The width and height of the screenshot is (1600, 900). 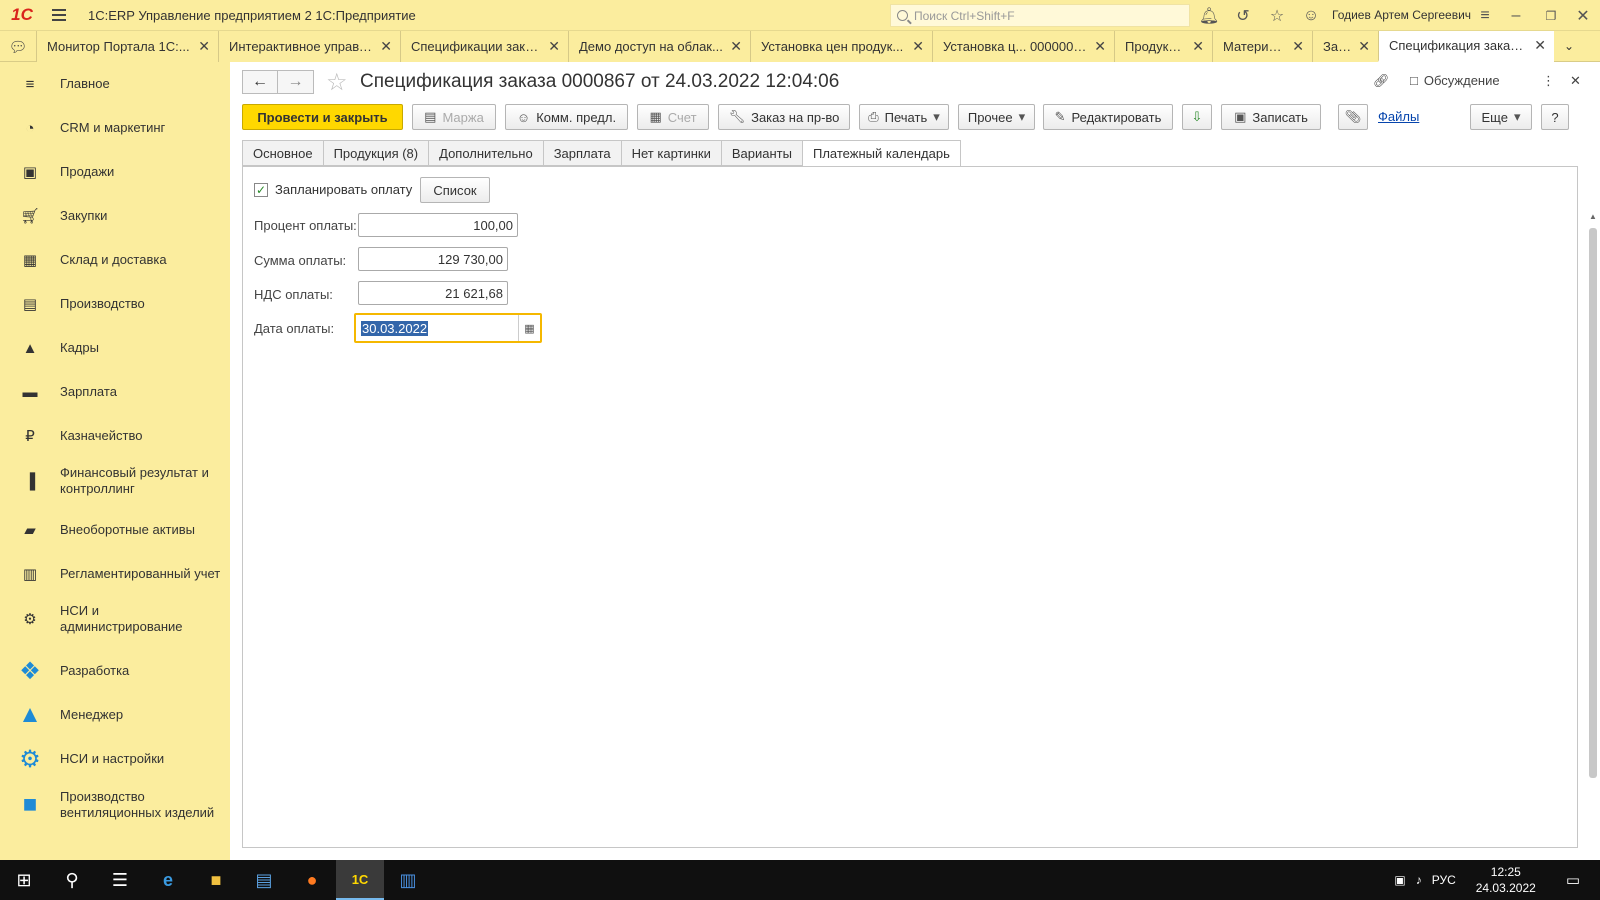 I want to click on sidebar-item-production: ▤ Производство, so click(x=115, y=304).